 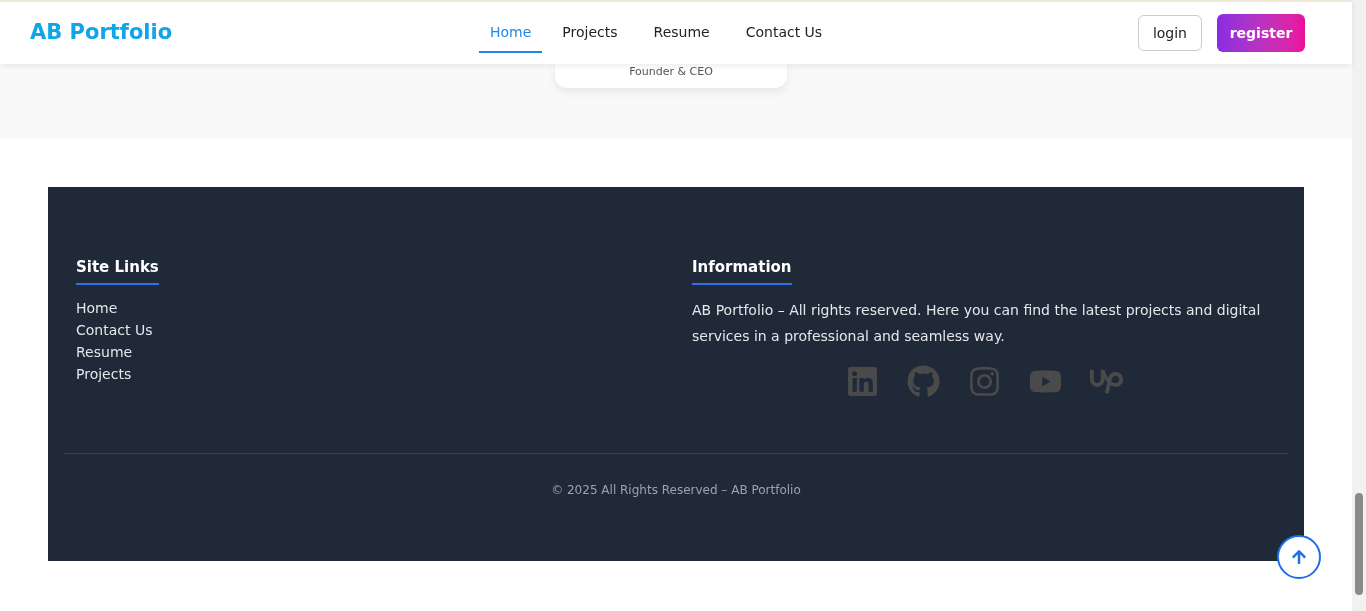 What do you see at coordinates (114, 329) in the screenshot?
I see `footer-link: Contact Us` at bounding box center [114, 329].